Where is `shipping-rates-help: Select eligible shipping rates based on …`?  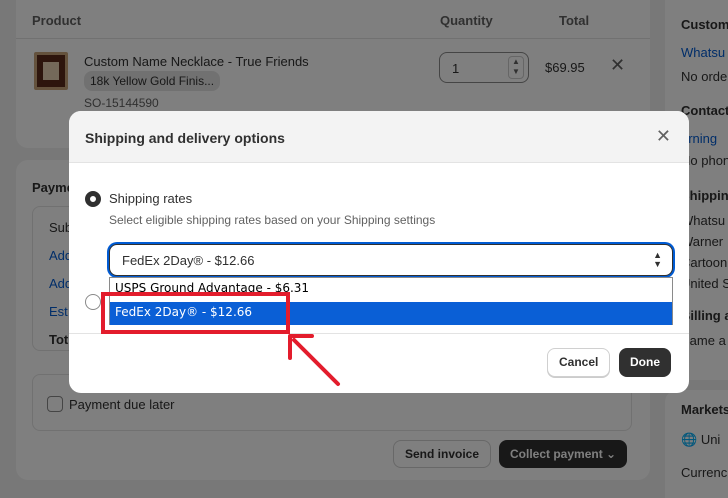 shipping-rates-help: Select eligible shipping rates based on … is located at coordinates (272, 220).